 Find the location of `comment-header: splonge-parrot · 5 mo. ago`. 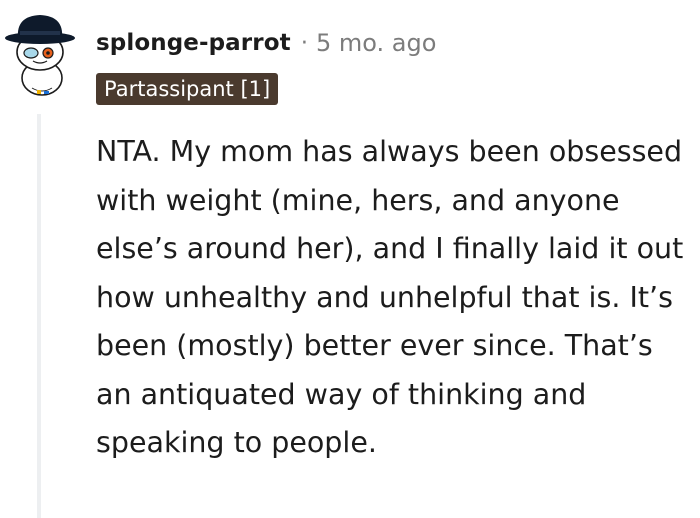

comment-header: splonge-parrot · 5 mo. ago is located at coordinates (266, 43).